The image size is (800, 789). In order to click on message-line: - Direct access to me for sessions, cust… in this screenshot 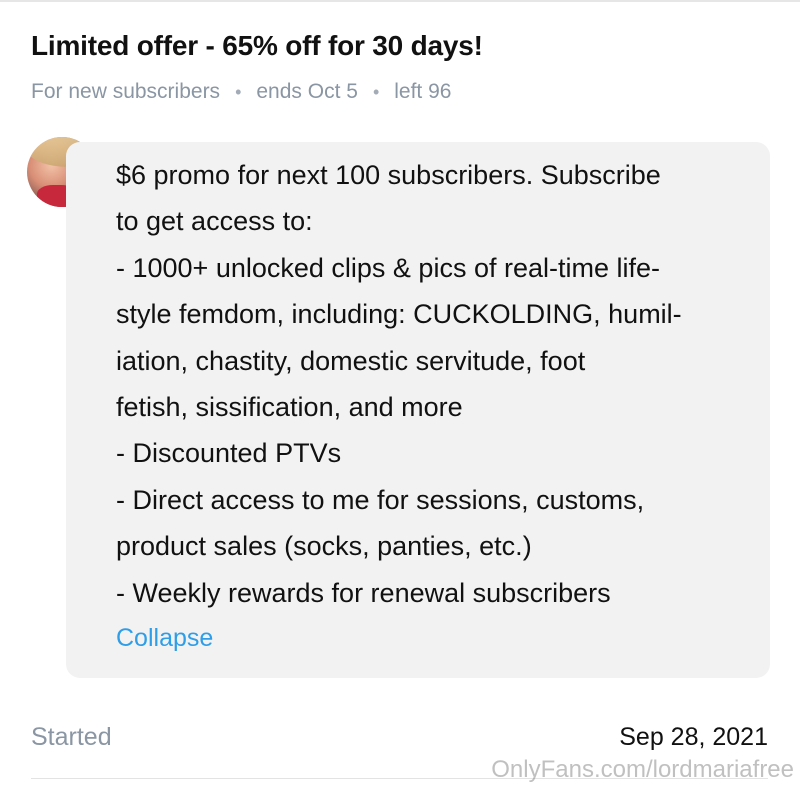, I will do `click(380, 499)`.